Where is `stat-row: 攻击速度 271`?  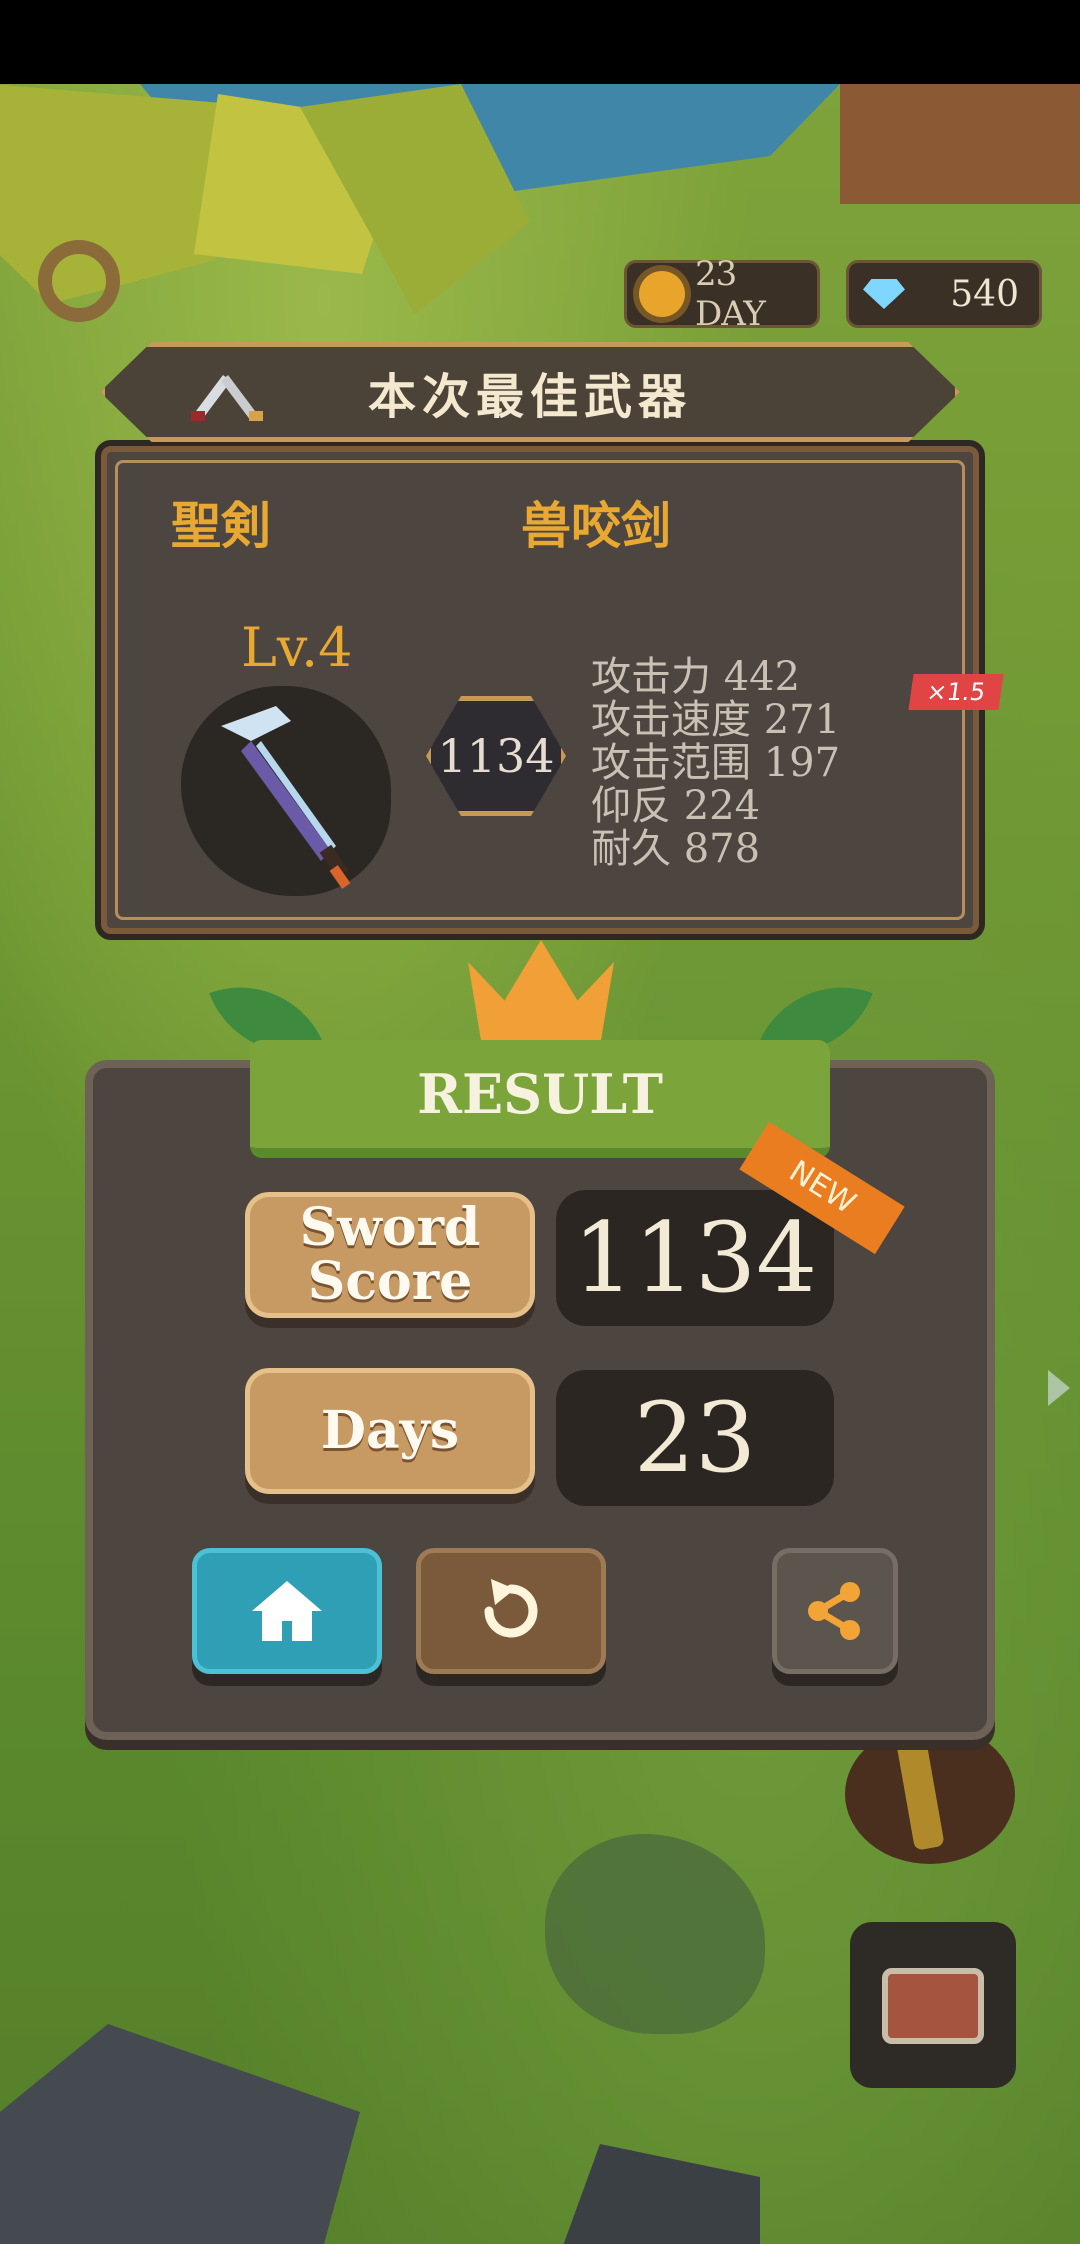 stat-row: 攻击速度 271 is located at coordinates (715, 720).